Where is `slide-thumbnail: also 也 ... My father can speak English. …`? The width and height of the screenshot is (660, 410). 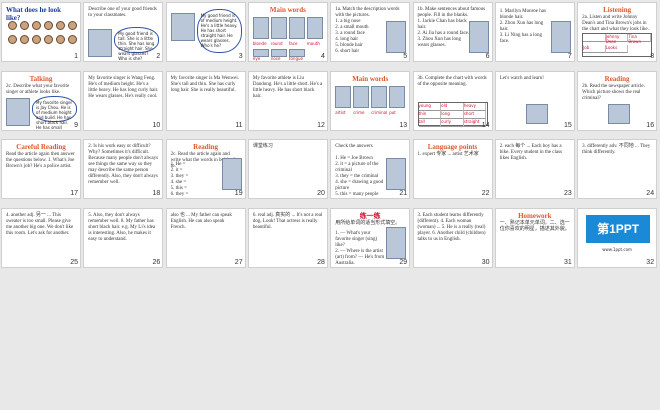 slide-thumbnail: also 也 ... My father can speak English. … is located at coordinates (205, 237).